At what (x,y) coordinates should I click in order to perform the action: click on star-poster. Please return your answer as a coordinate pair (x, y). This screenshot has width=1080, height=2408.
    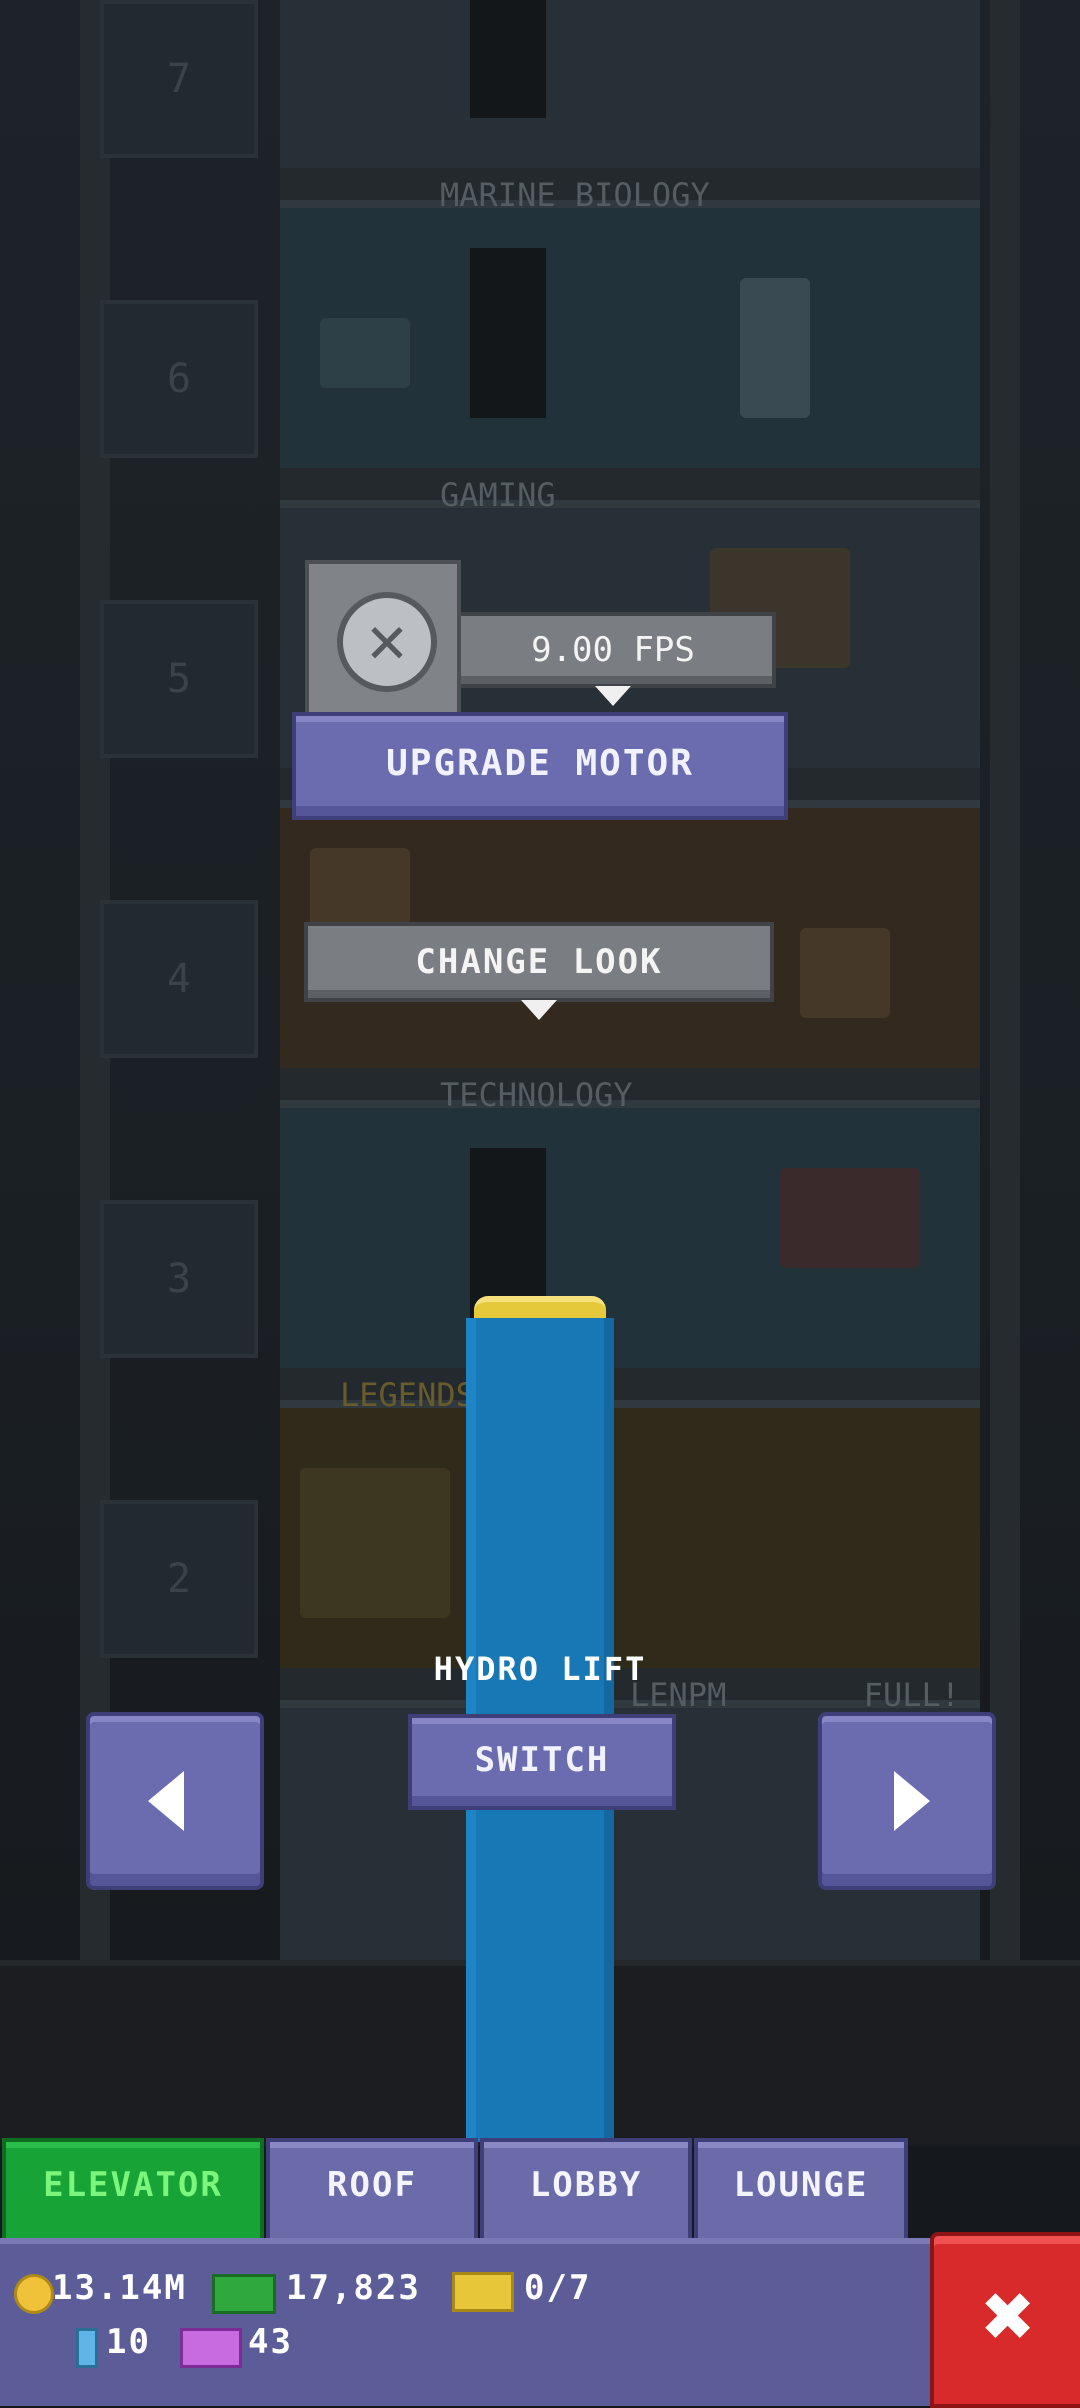
    Looking at the image, I should click on (375, 1543).